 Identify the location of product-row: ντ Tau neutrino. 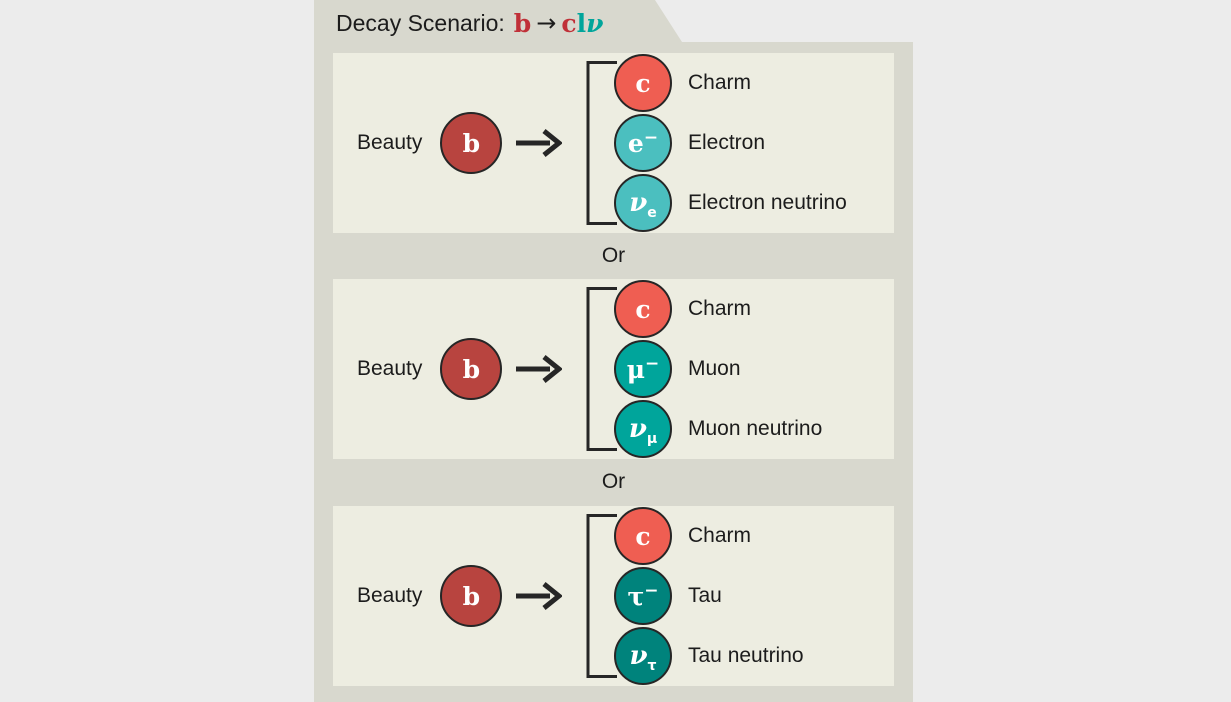
(709, 656).